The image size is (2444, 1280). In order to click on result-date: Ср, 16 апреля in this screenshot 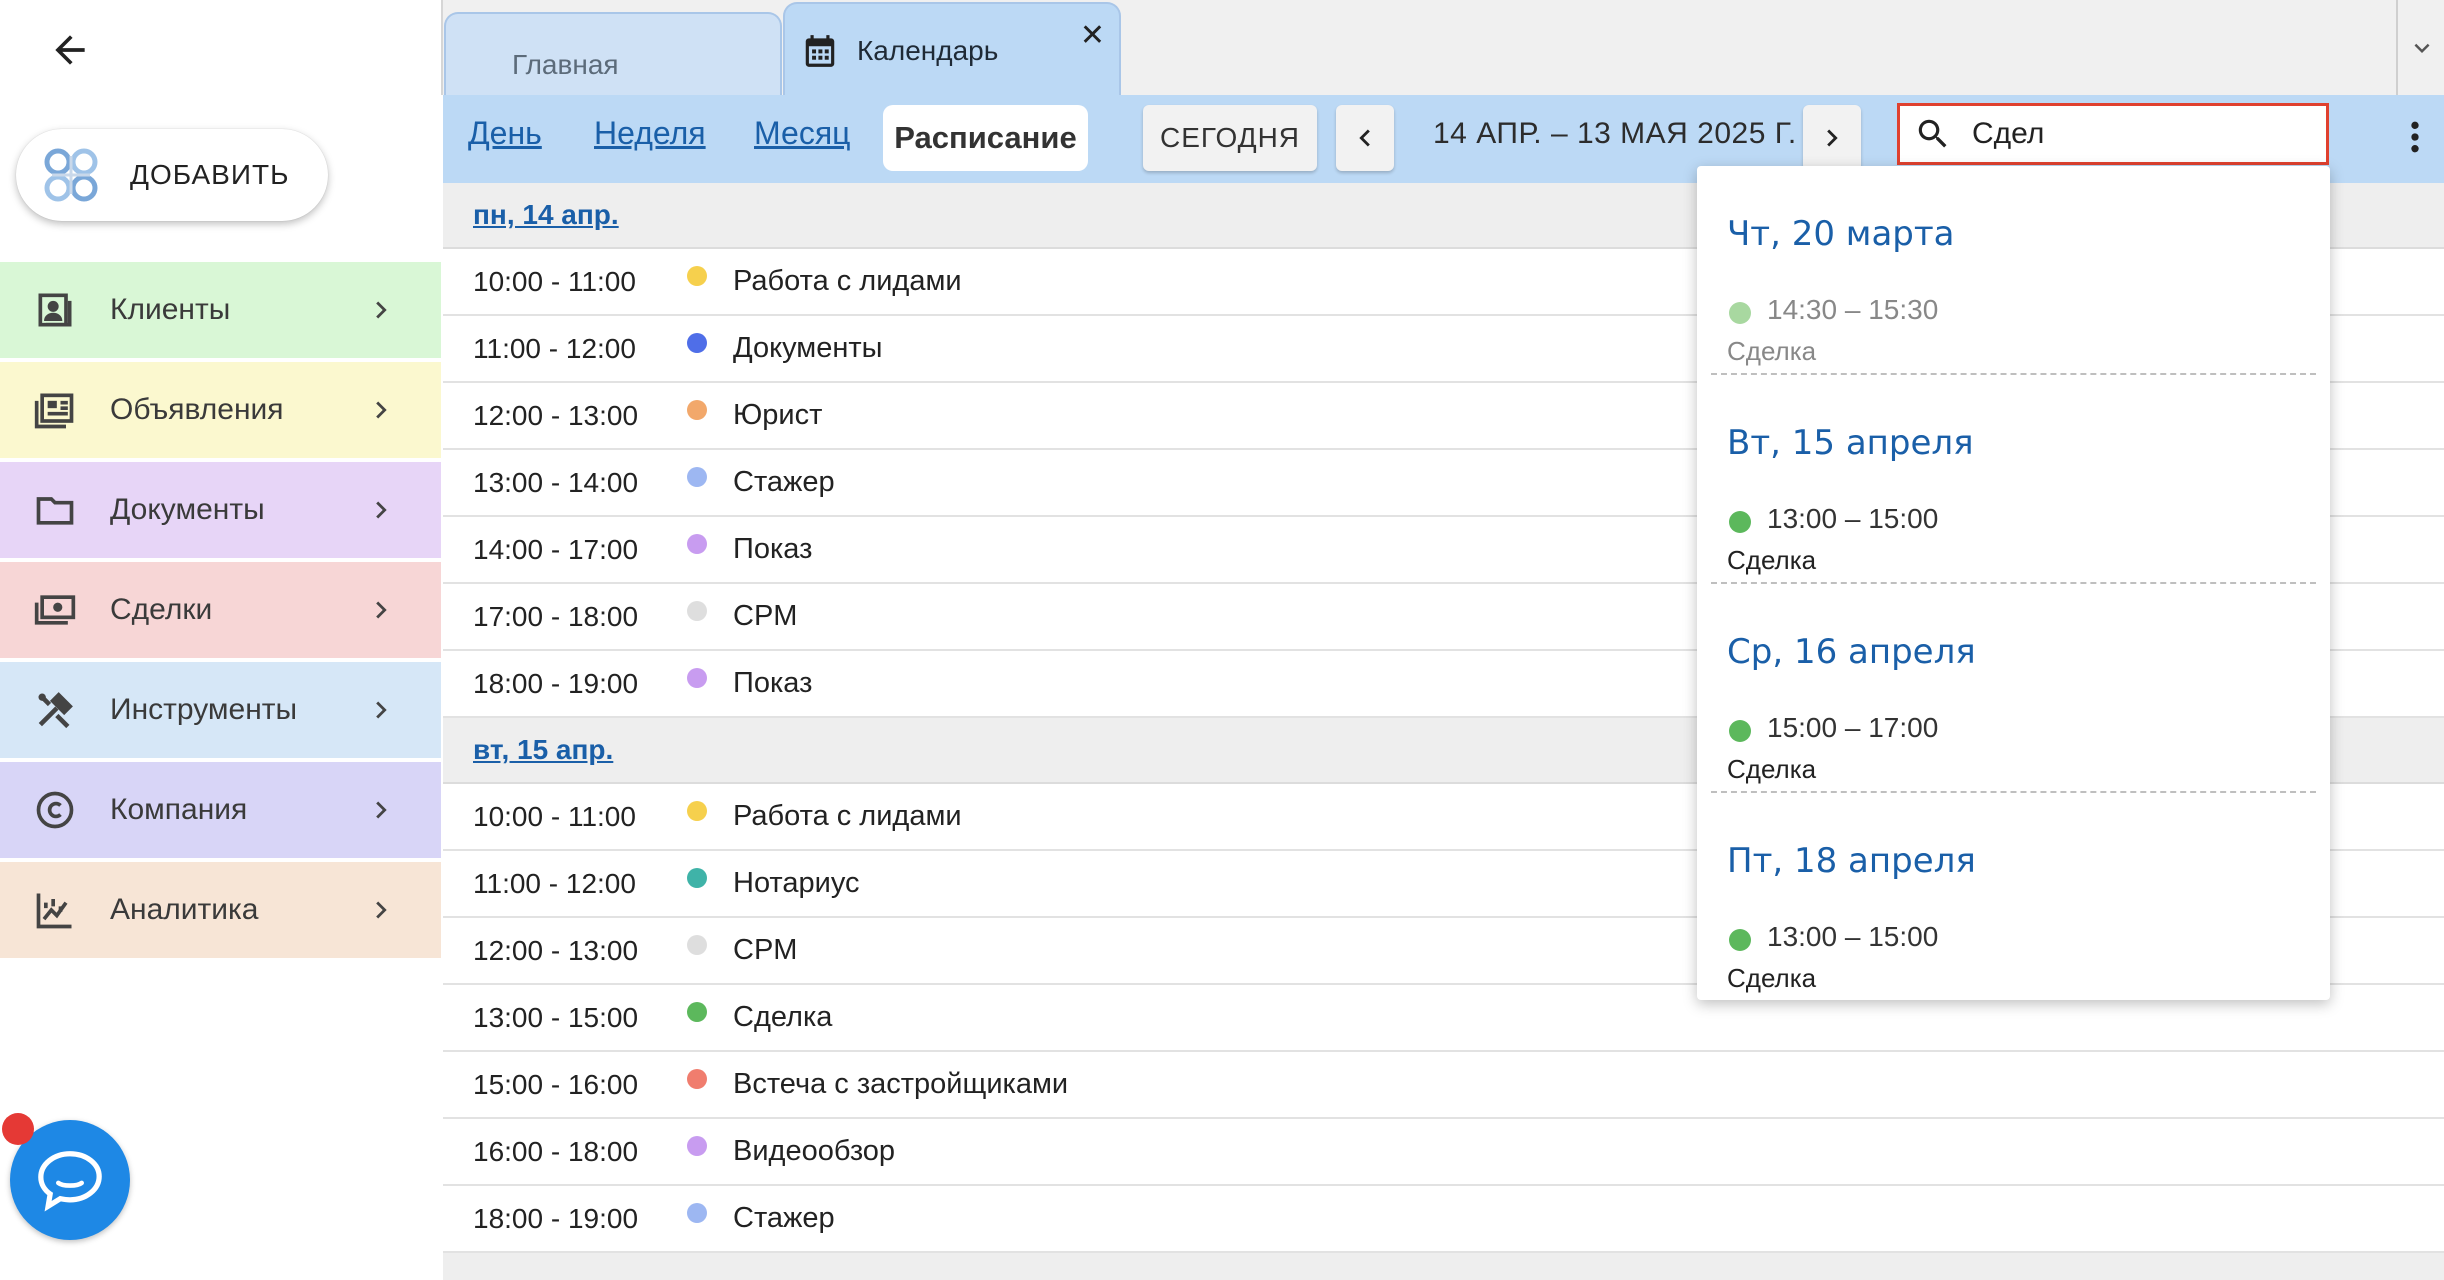, I will do `click(1851, 652)`.